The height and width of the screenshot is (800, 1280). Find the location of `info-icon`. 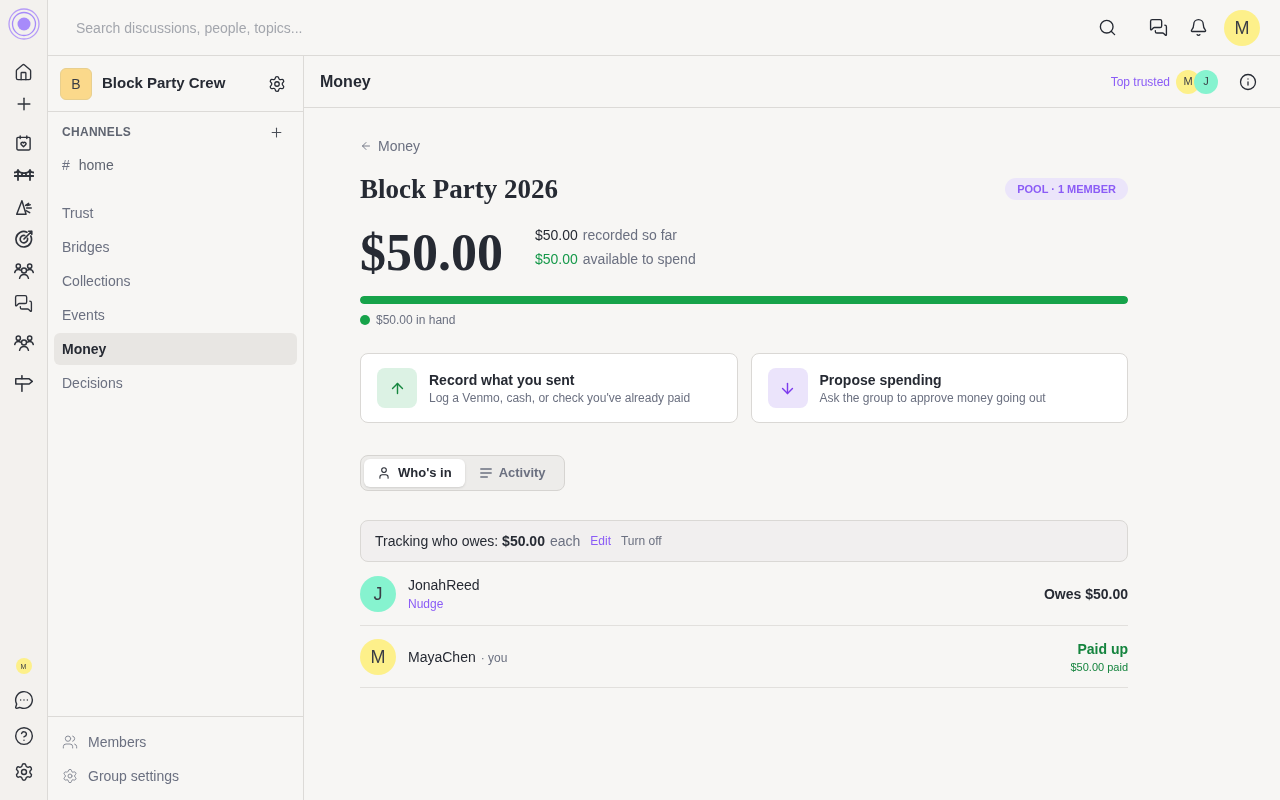

info-icon is located at coordinates (1248, 81).